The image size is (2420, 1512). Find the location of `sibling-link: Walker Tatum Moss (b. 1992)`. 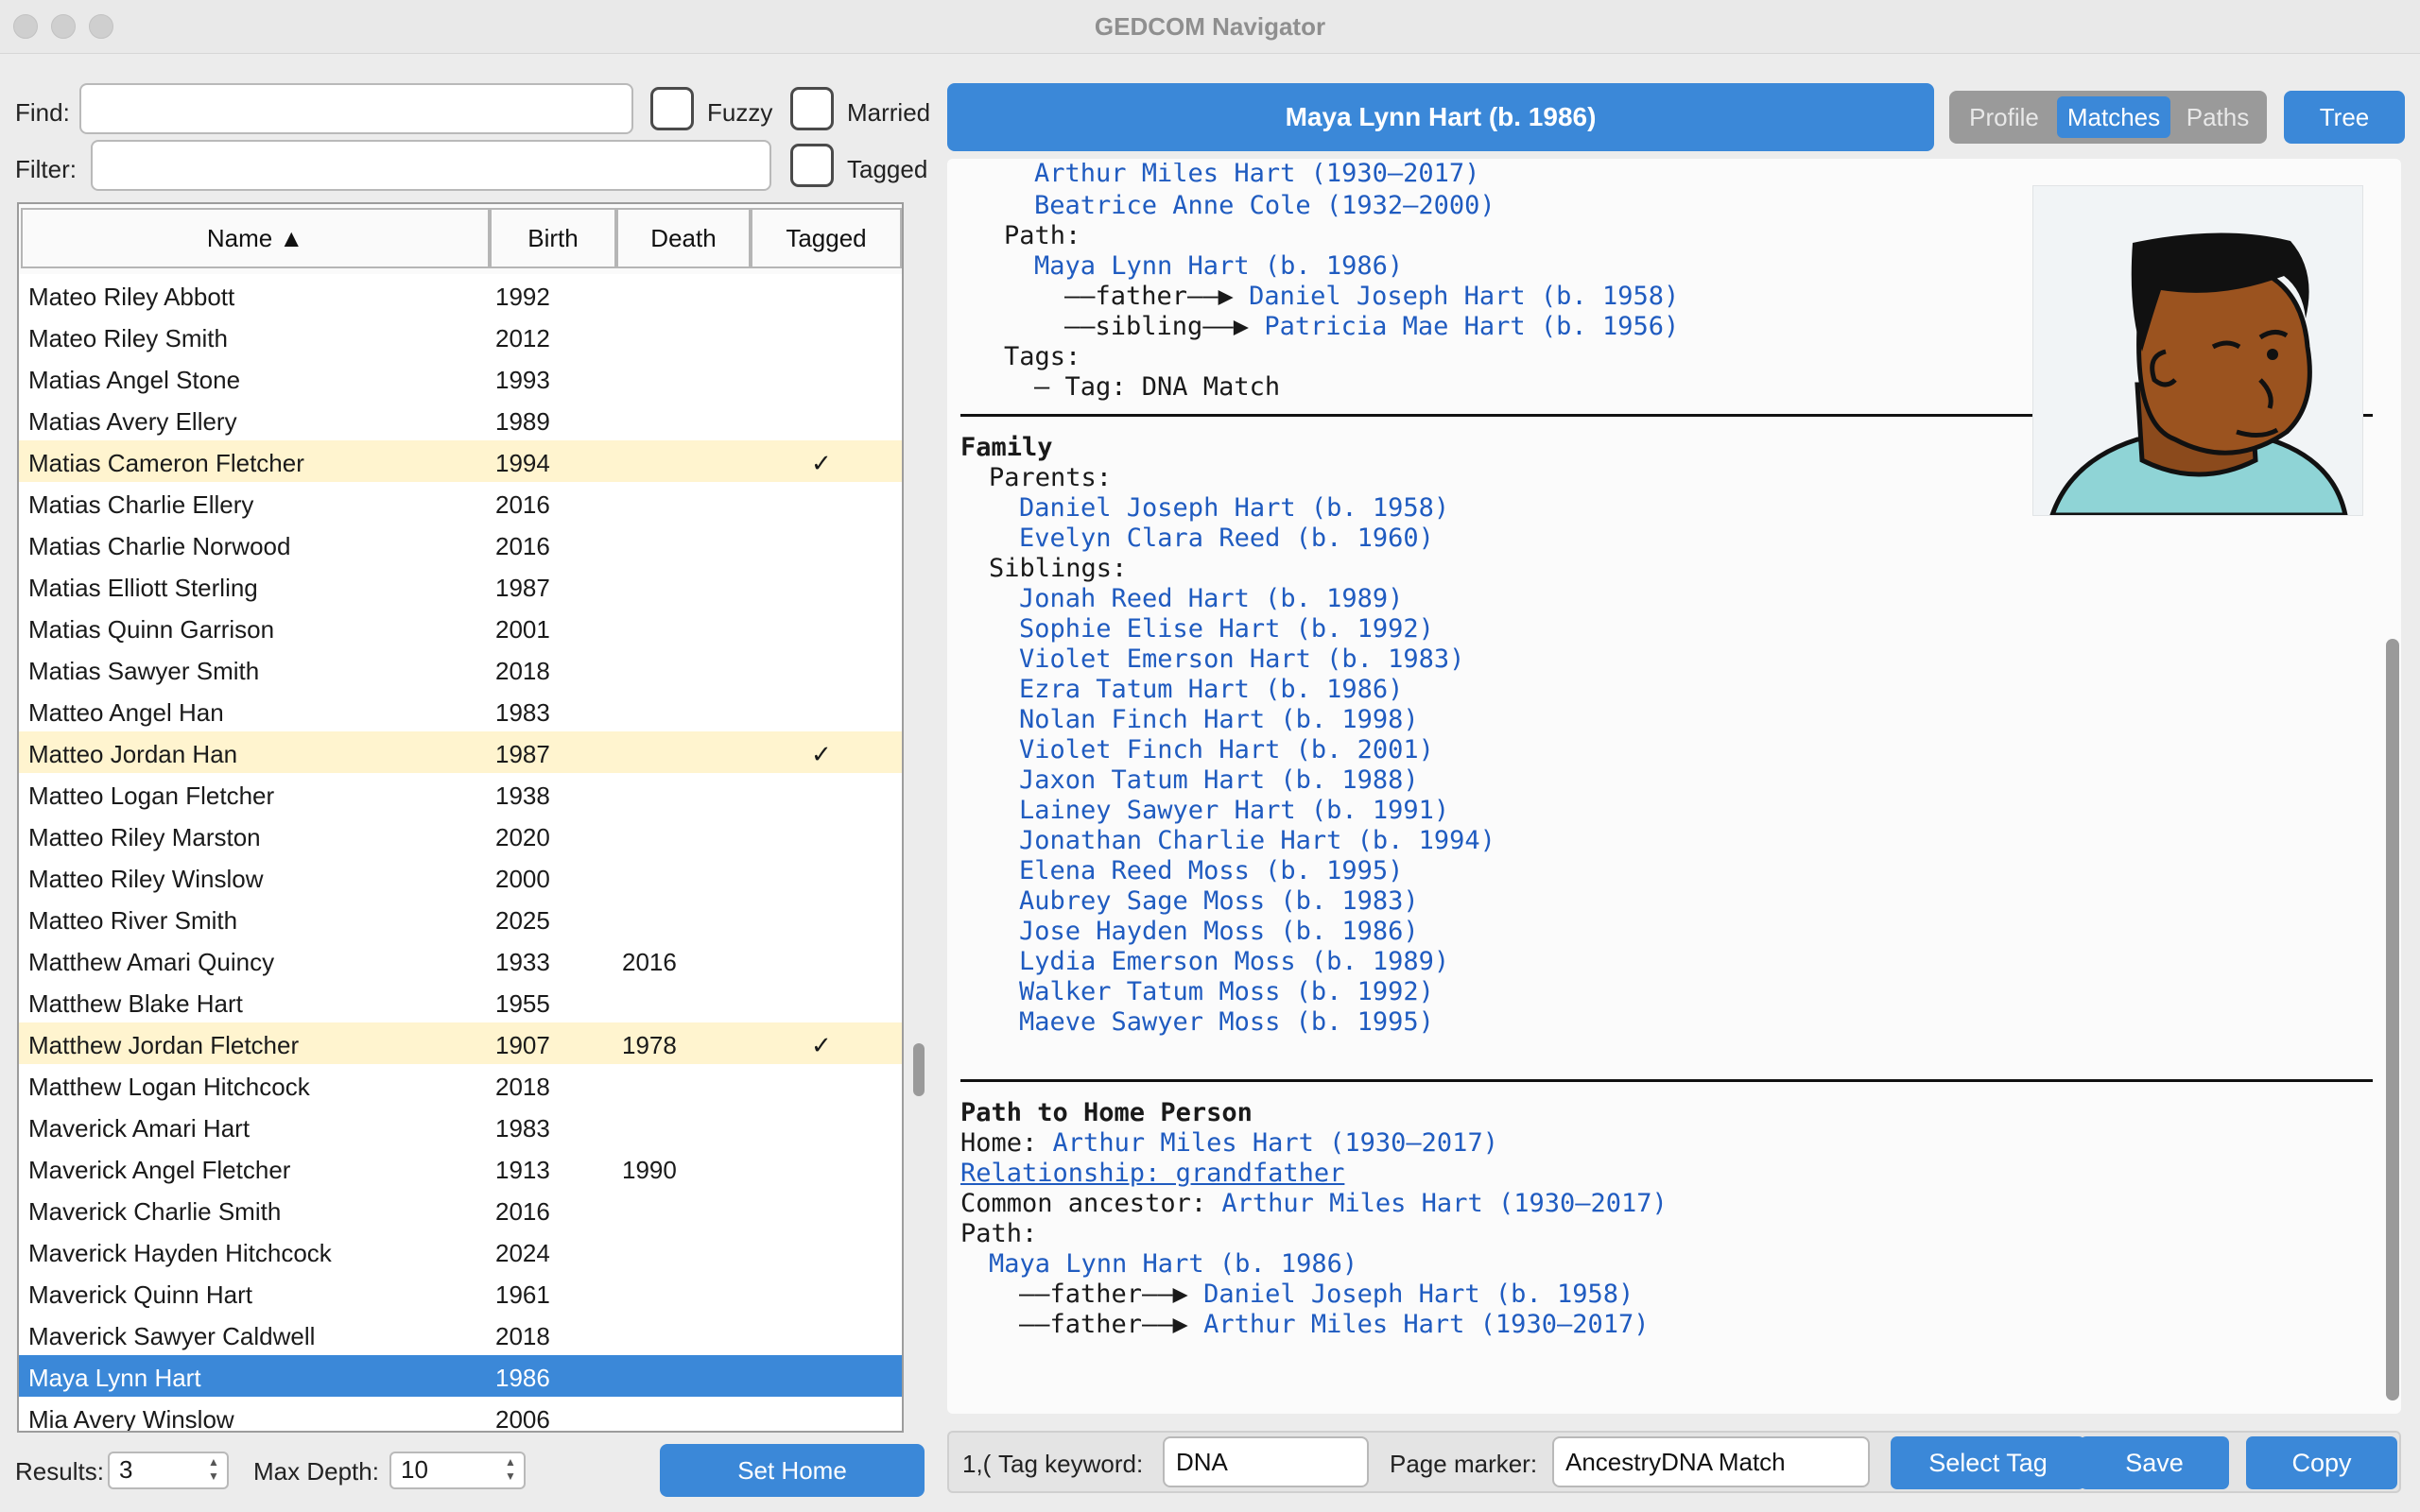

sibling-link: Walker Tatum Moss (b. 1992) is located at coordinates (1226, 991).